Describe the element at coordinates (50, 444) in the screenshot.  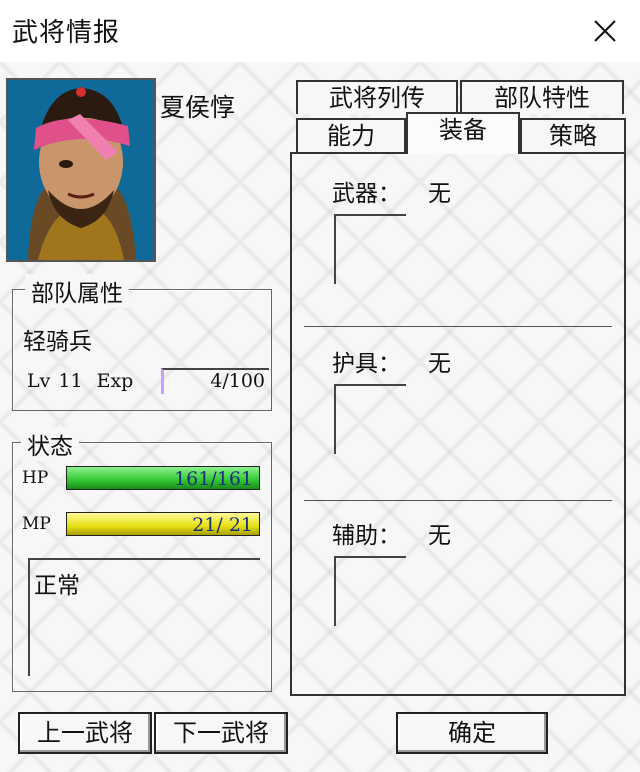
I see `status-title: 状态` at that location.